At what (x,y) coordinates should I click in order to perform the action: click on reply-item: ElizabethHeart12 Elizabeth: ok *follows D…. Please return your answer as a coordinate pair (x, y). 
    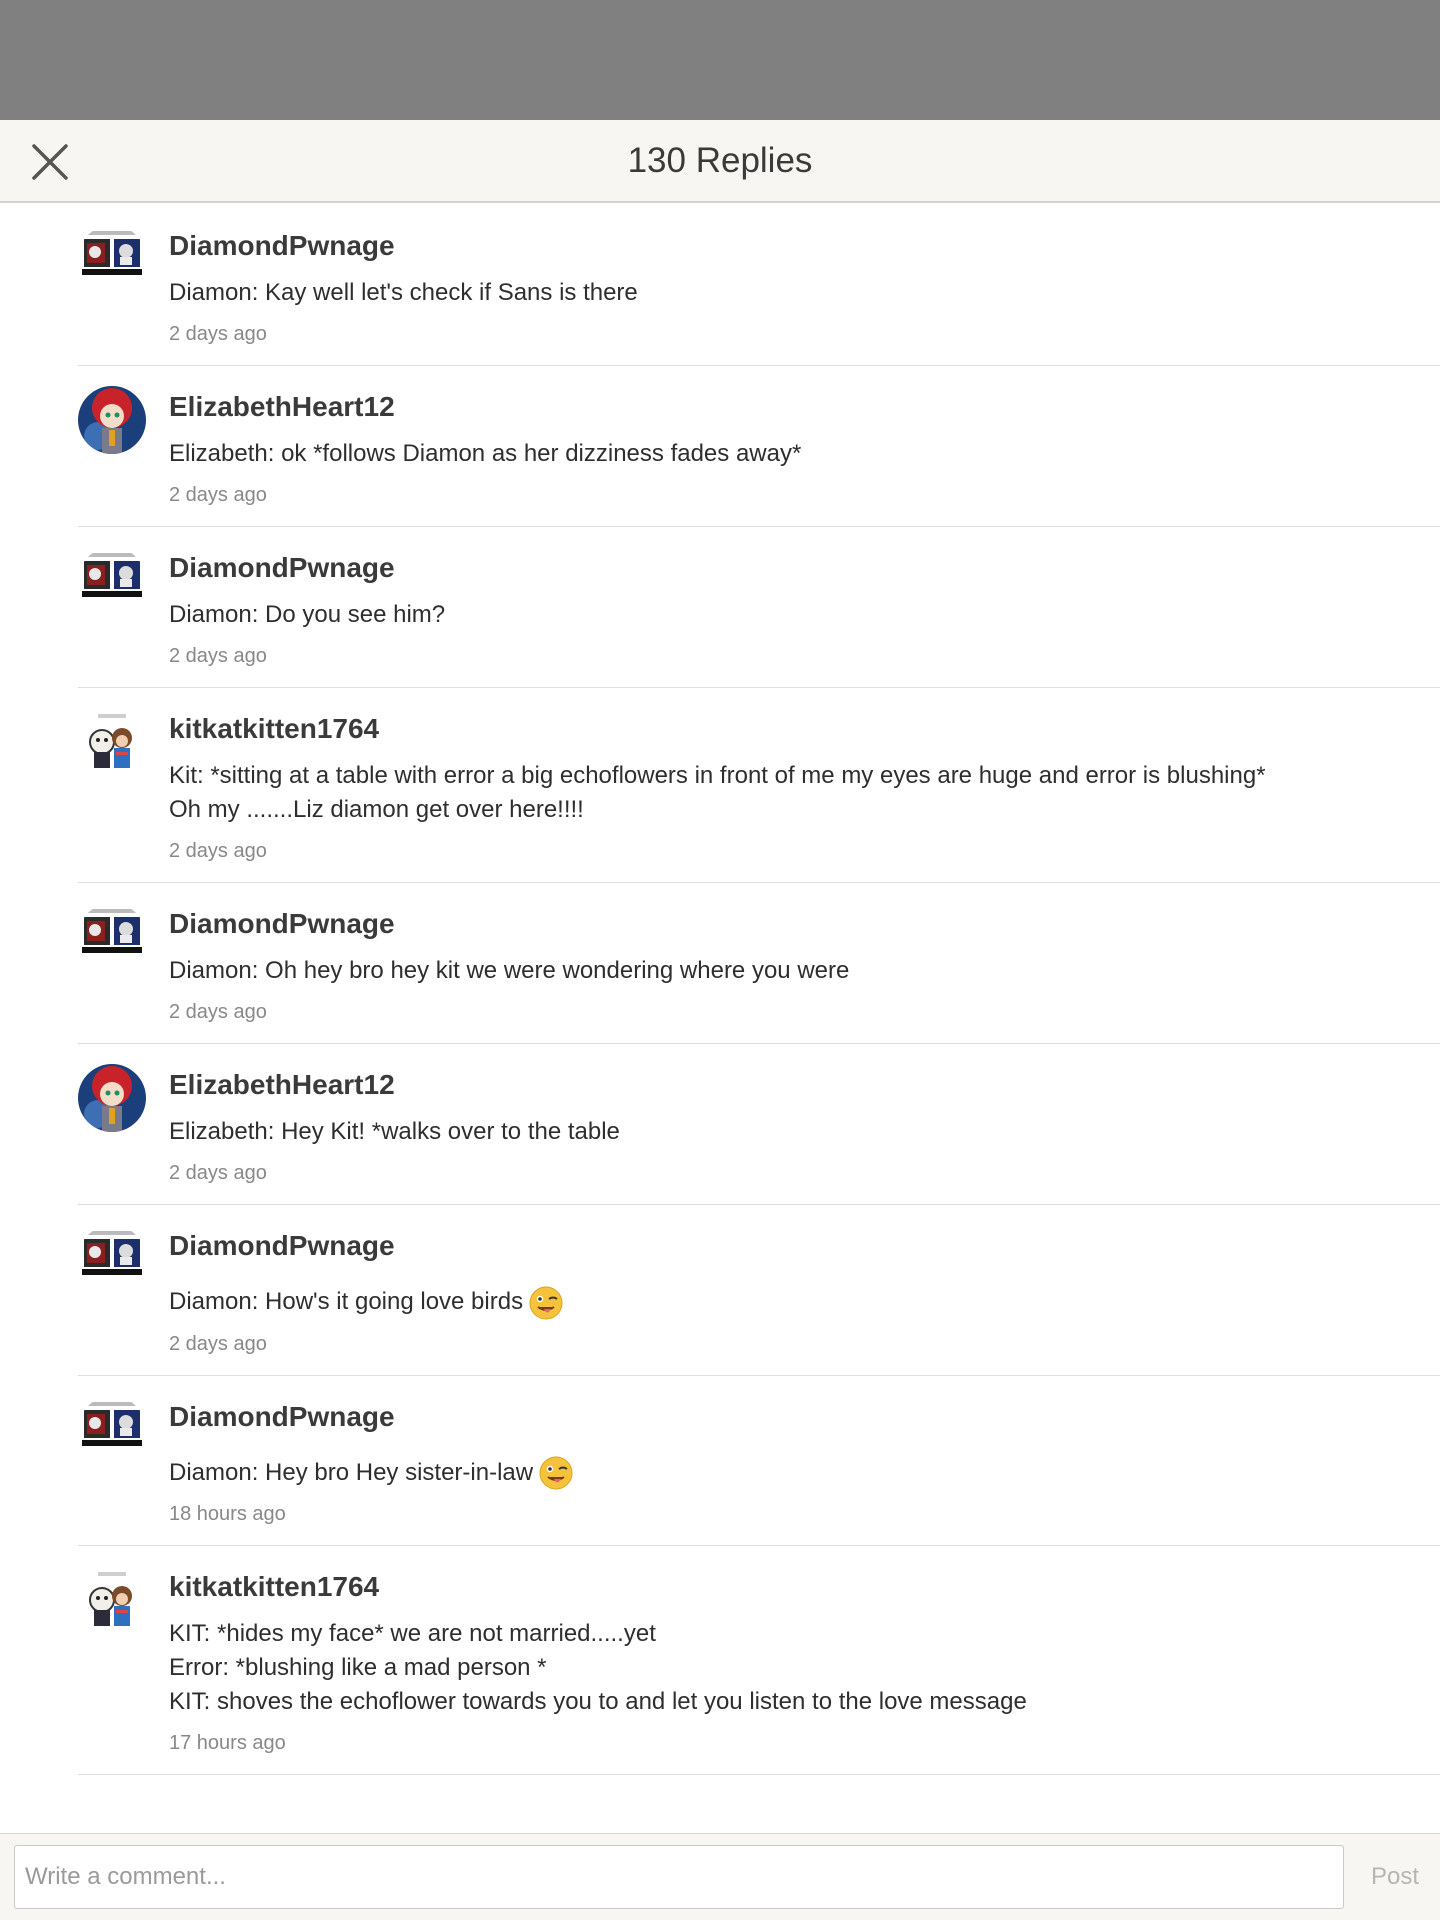
    Looking at the image, I should click on (759, 446).